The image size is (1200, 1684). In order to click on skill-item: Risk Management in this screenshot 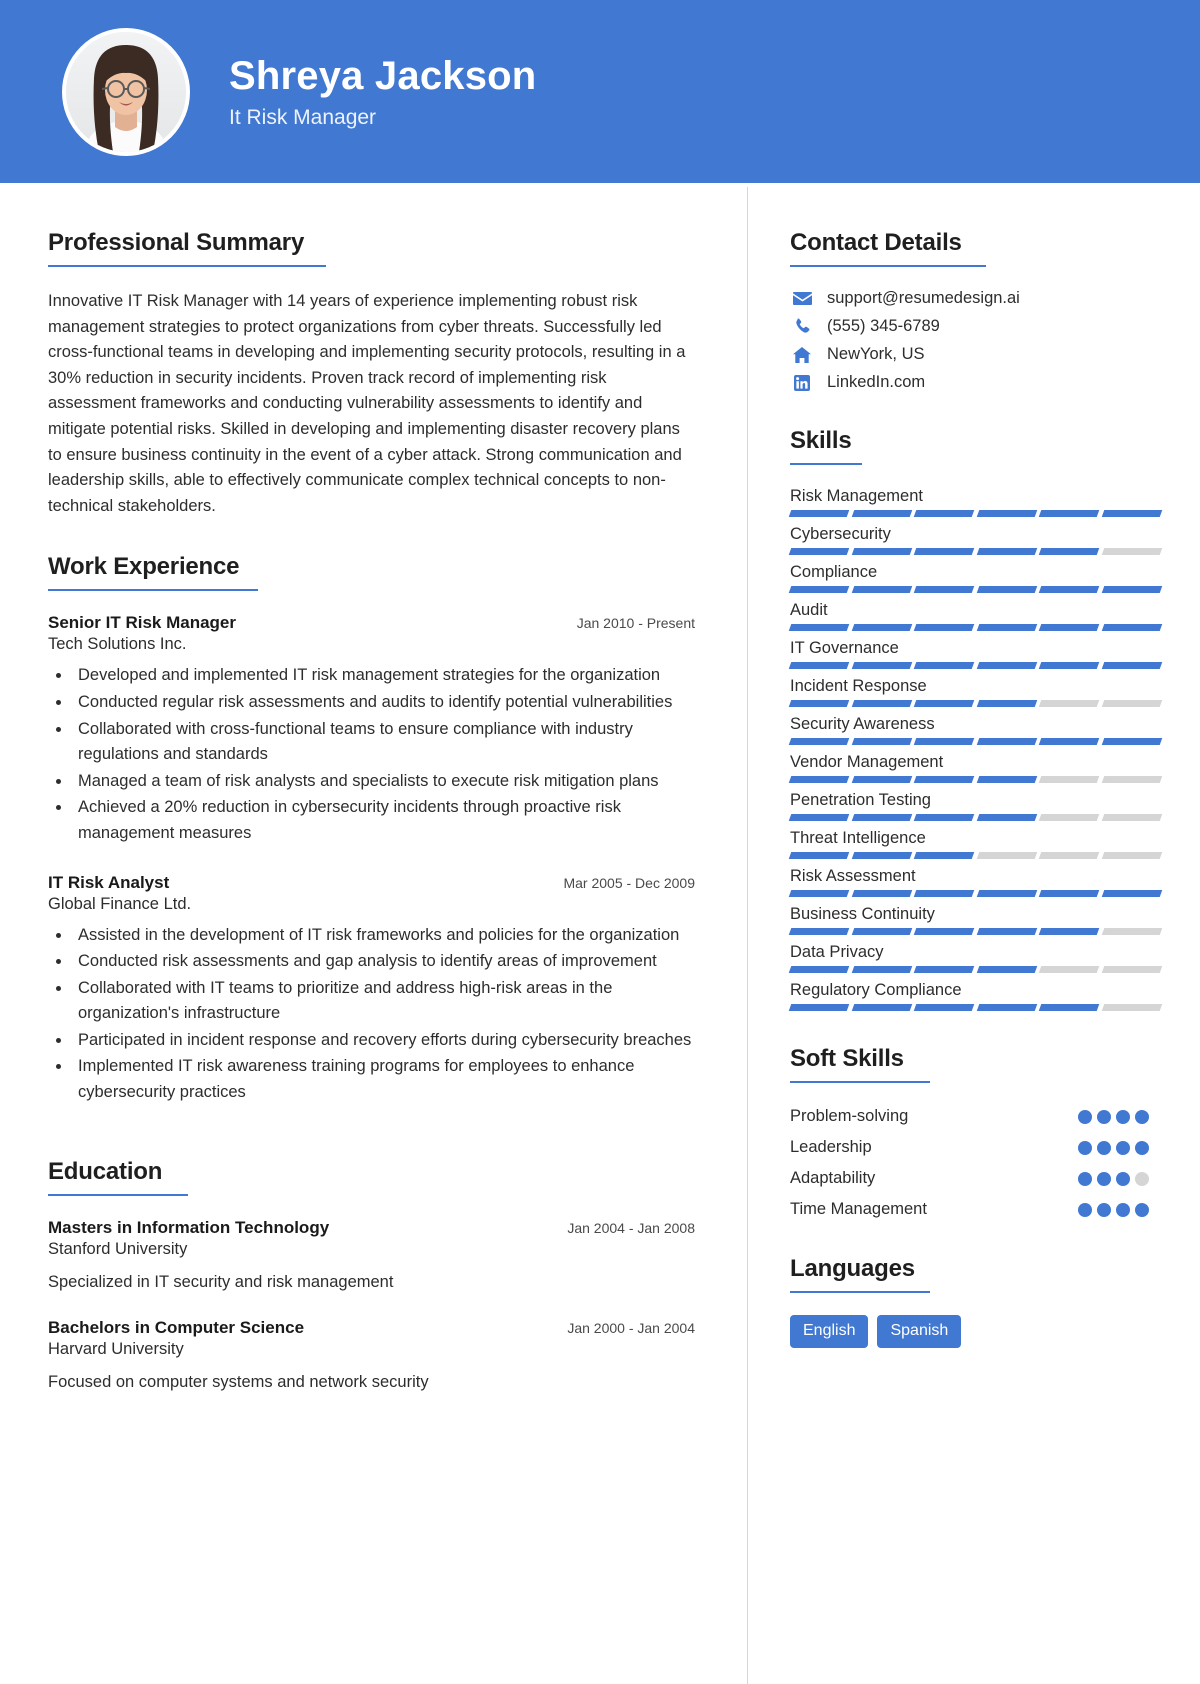, I will do `click(975, 502)`.